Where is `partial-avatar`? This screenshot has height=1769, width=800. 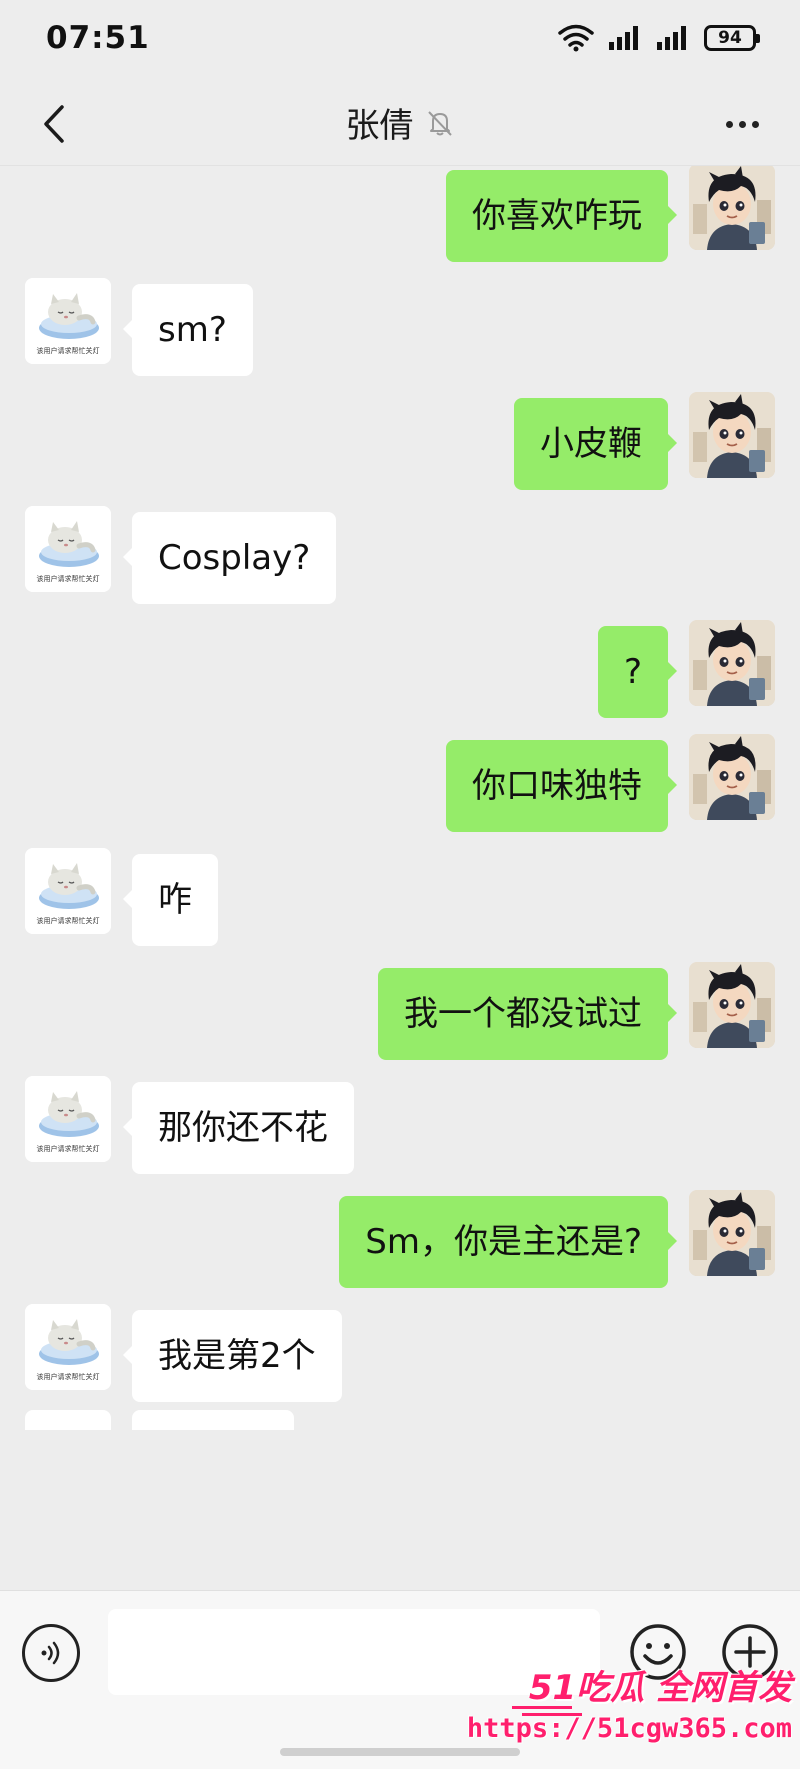 partial-avatar is located at coordinates (68, 1420).